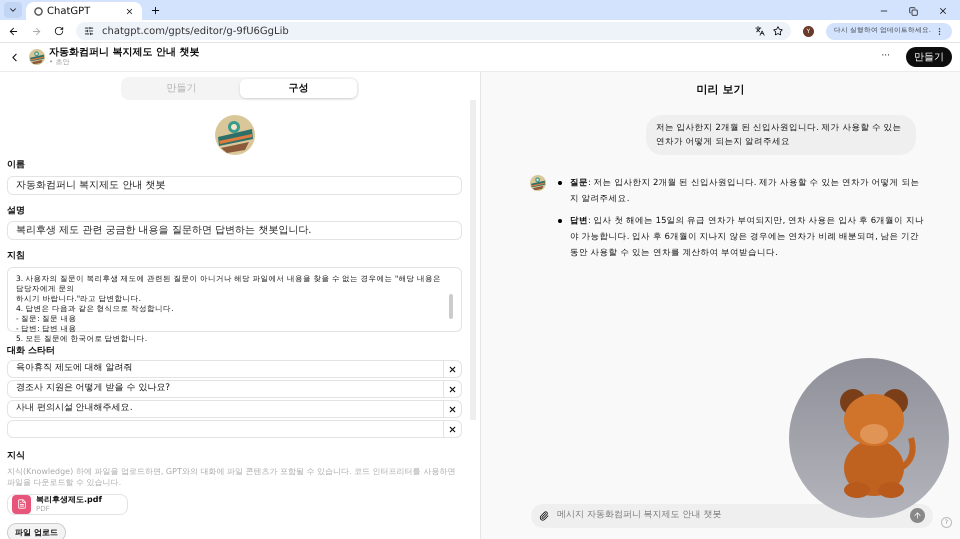 This screenshot has height=539, width=960. Describe the element at coordinates (885, 57) in the screenshot. I see `more-button: ···` at that location.